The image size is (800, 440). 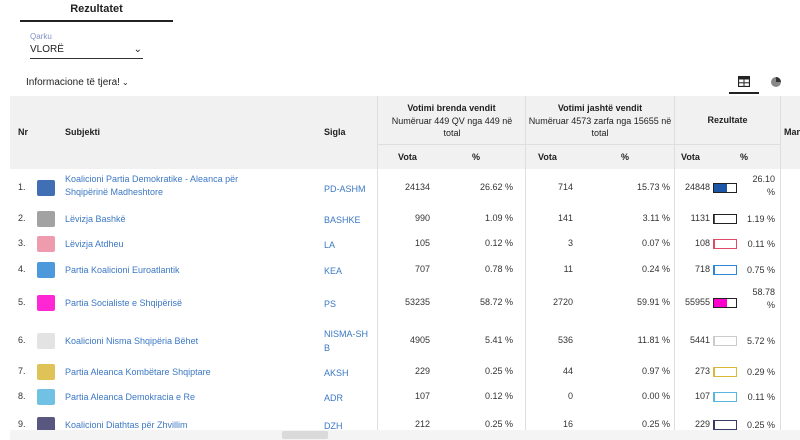 What do you see at coordinates (760, 372) in the screenshot?
I see `total-percent: 0.29 %` at bounding box center [760, 372].